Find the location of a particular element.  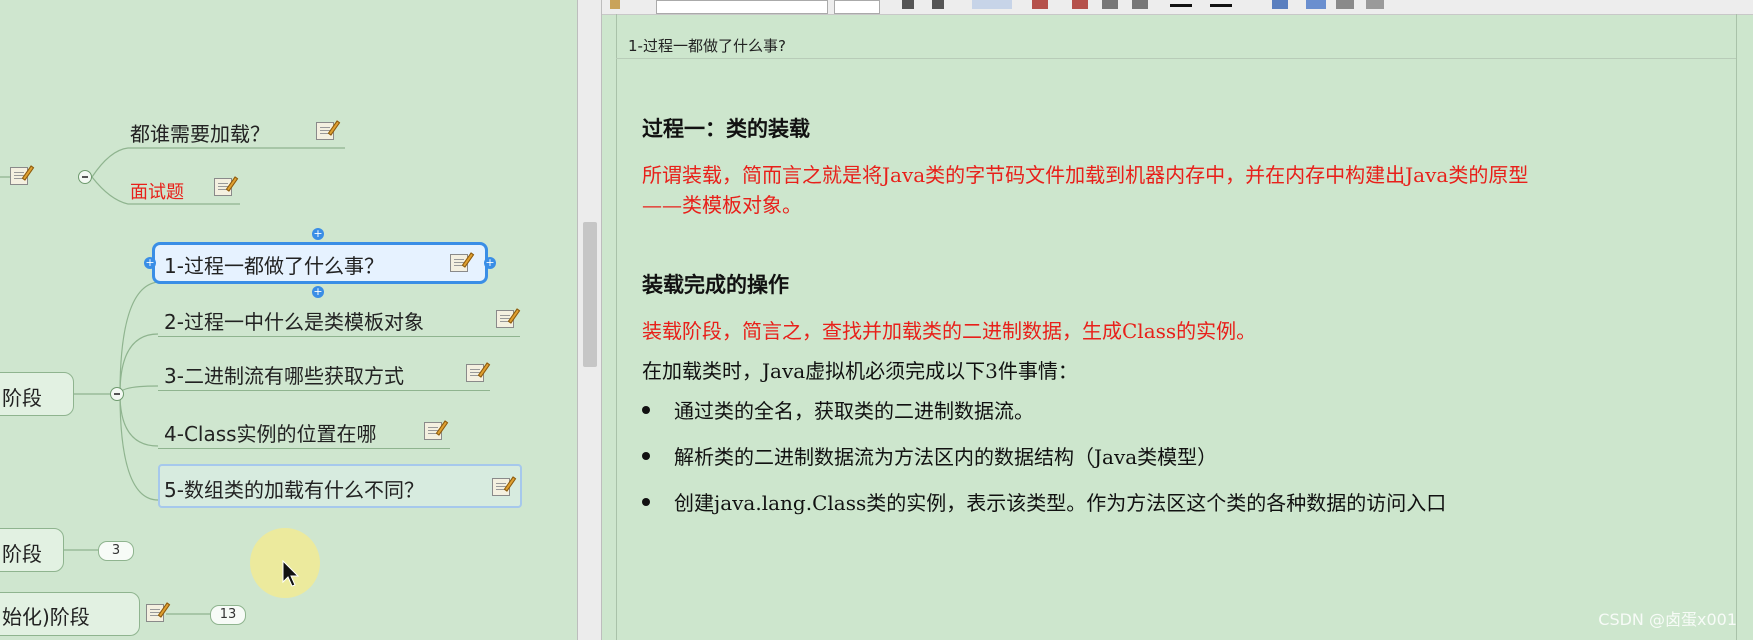

panel-splitter-scrollbar is located at coordinates (589, 320).